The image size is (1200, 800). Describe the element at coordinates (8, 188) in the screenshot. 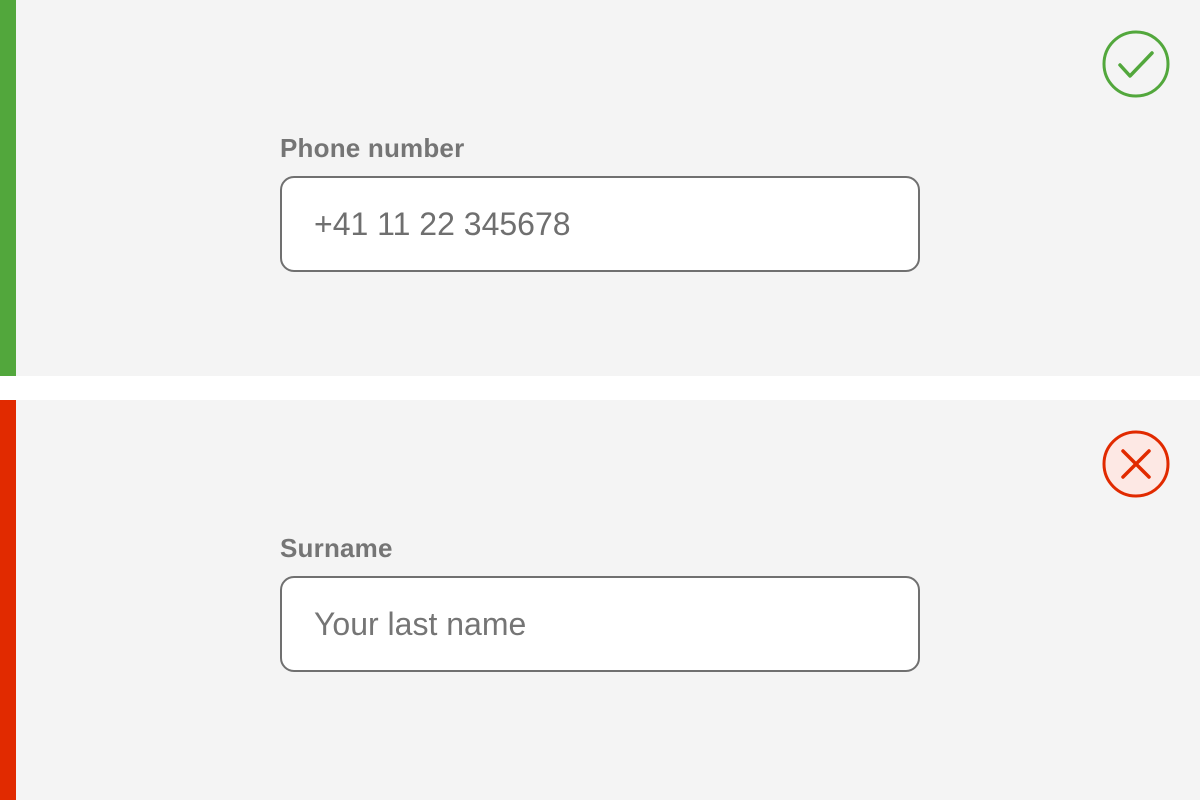

I see `success-indicator-stripe` at that location.